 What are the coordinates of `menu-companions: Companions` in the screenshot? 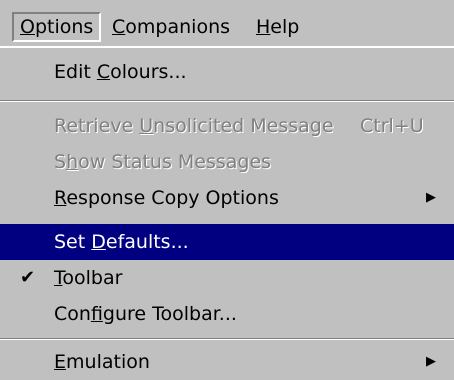 It's located at (171, 27).